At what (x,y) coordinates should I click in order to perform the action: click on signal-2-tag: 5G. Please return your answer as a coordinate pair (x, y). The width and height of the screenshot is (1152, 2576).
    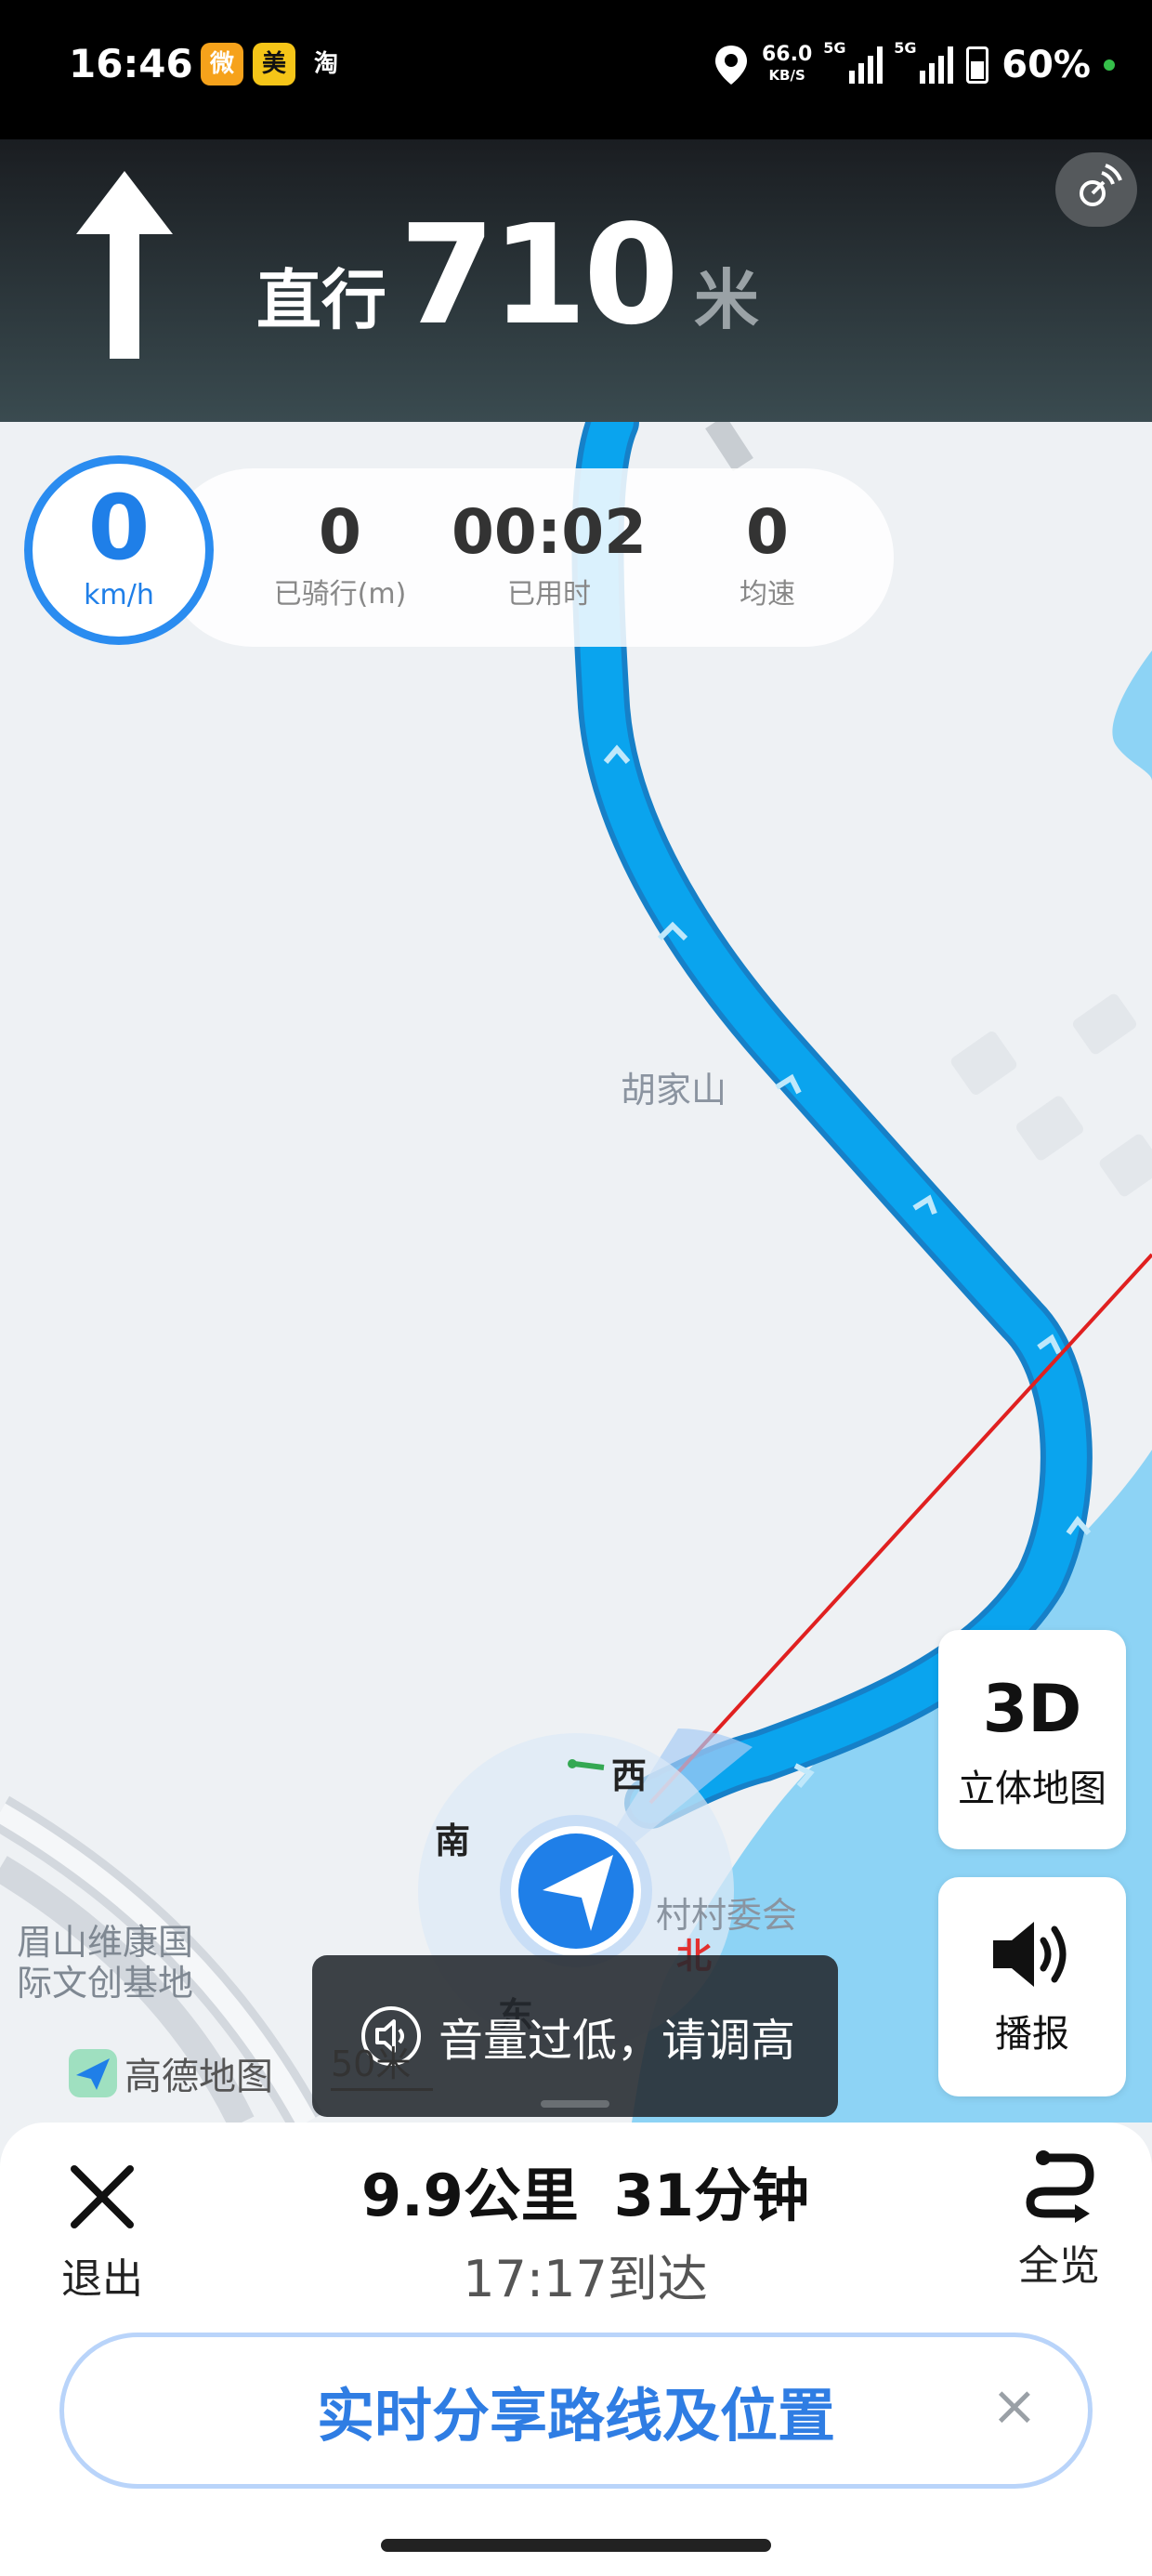
    Looking at the image, I should click on (905, 48).